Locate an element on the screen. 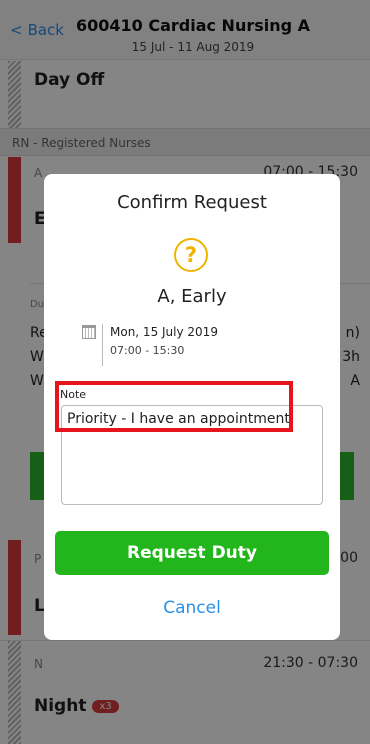 The width and height of the screenshot is (370, 744). note-field: Priority - I have an appointment is located at coordinates (192, 455).